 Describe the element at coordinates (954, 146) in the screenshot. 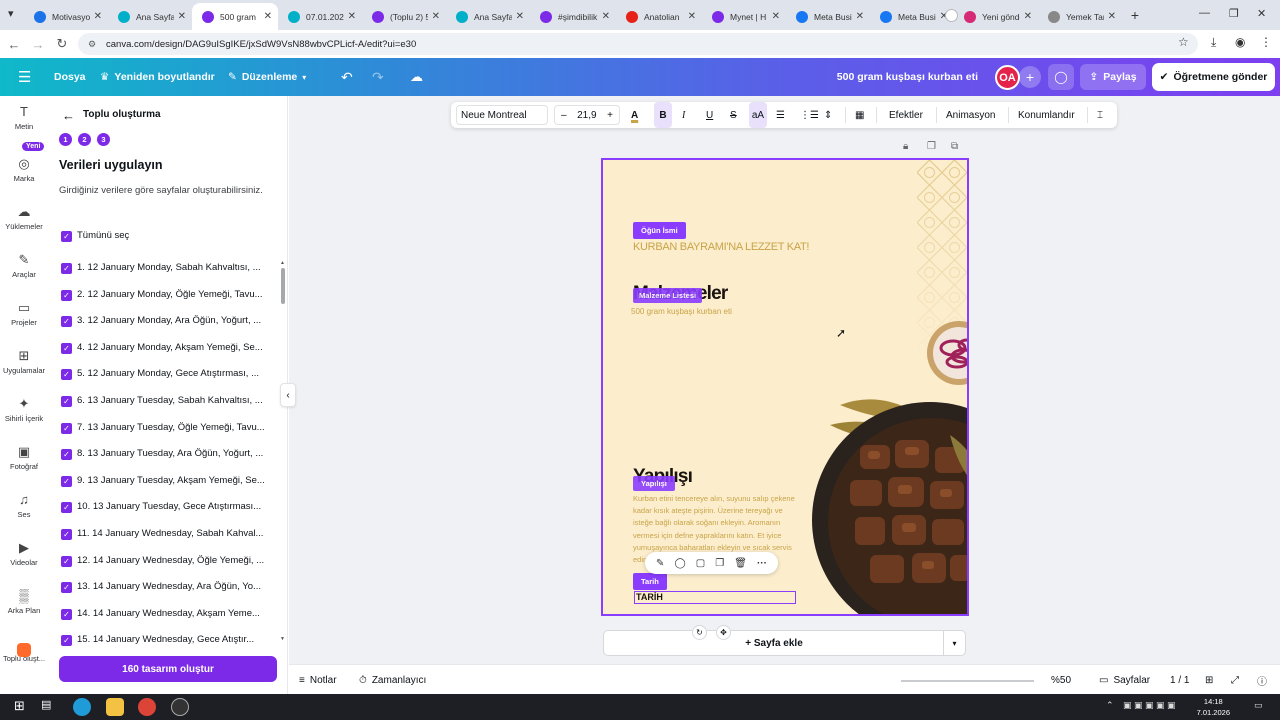

I see `add-page-icon: ⧉` at that location.